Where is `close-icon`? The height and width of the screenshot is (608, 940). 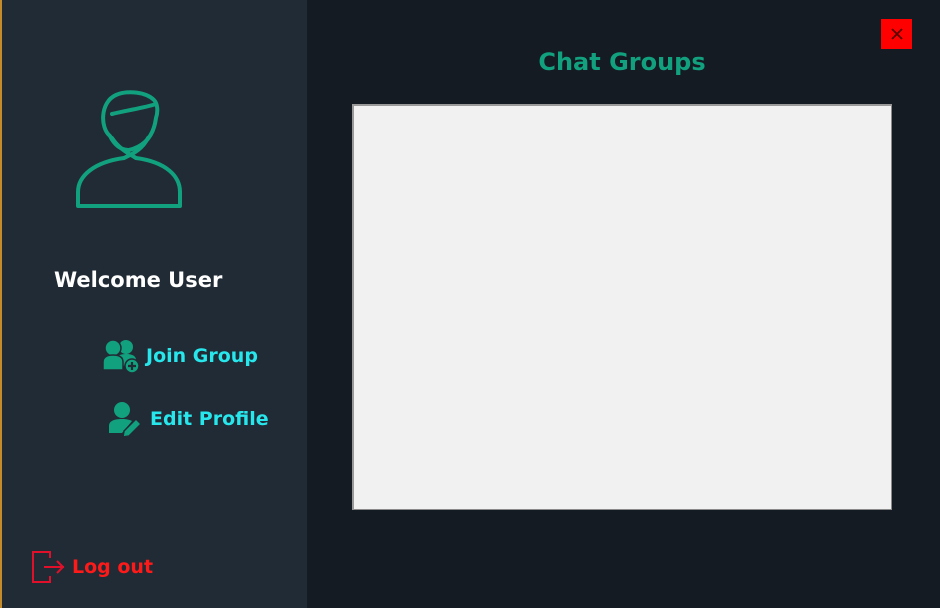 close-icon is located at coordinates (897, 34).